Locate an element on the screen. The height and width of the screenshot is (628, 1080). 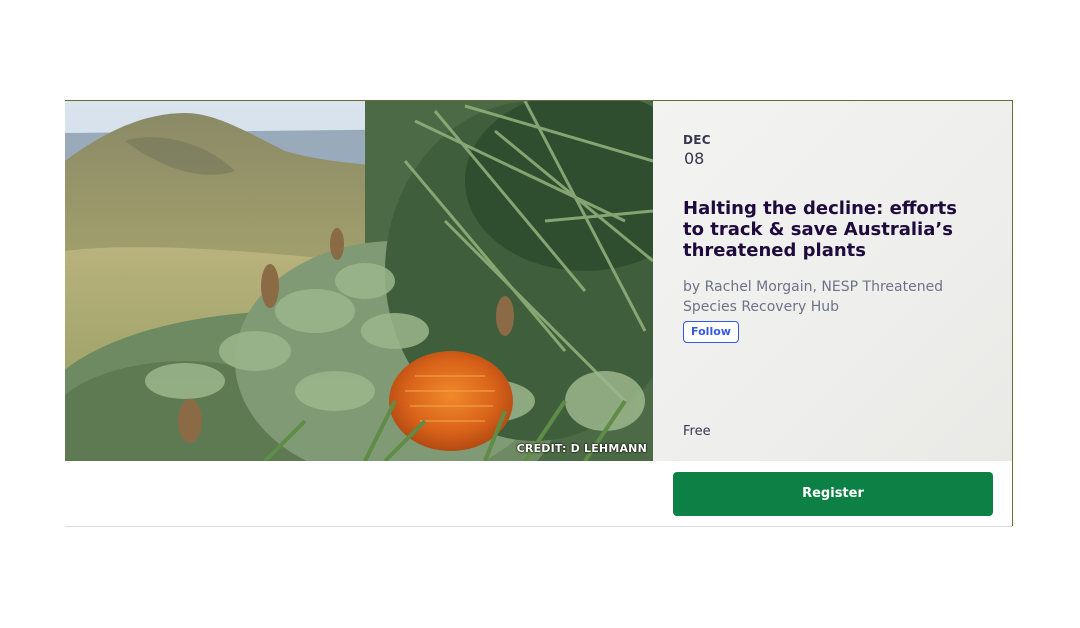
event-price: Free is located at coordinates (697, 431).